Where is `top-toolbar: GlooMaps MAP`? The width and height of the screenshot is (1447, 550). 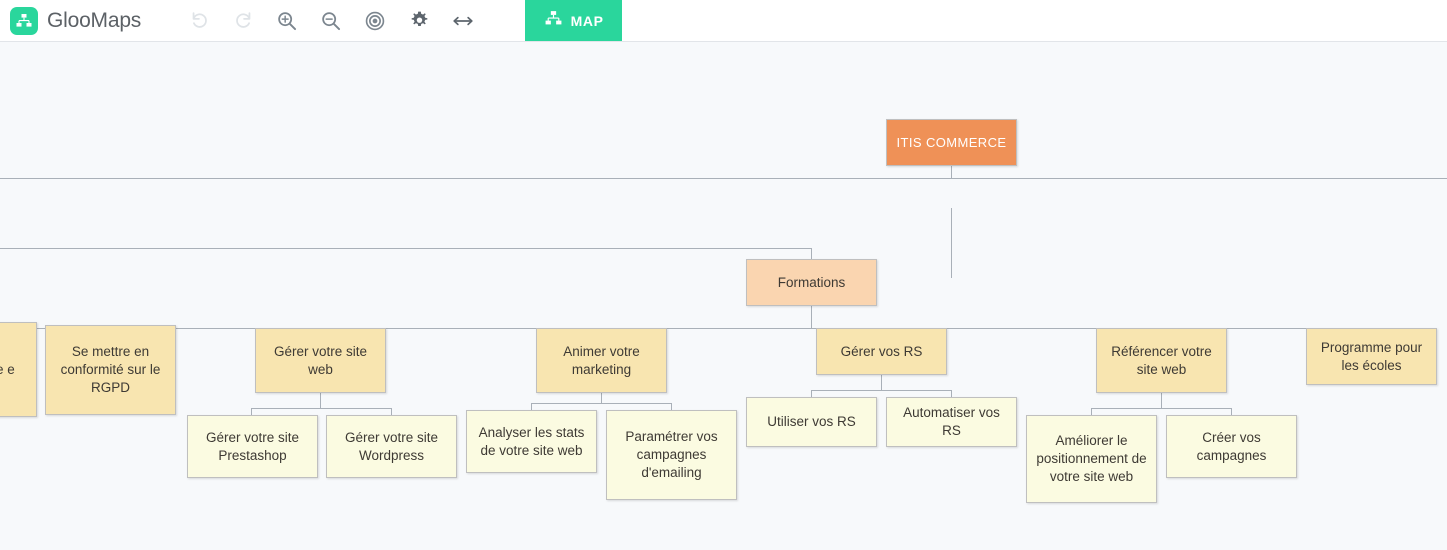 top-toolbar: GlooMaps MAP is located at coordinates (723, 21).